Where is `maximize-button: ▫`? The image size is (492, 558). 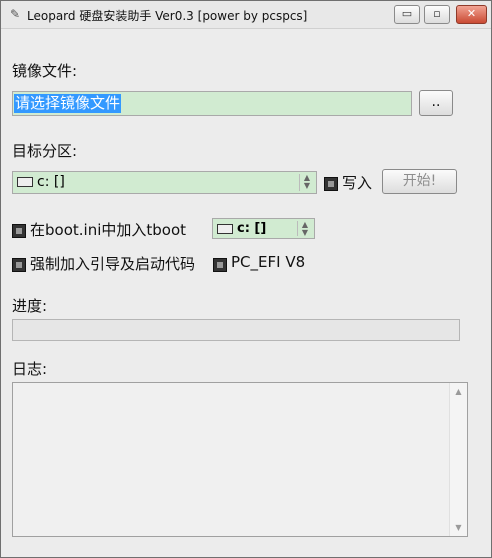
maximize-button: ▫ is located at coordinates (437, 14).